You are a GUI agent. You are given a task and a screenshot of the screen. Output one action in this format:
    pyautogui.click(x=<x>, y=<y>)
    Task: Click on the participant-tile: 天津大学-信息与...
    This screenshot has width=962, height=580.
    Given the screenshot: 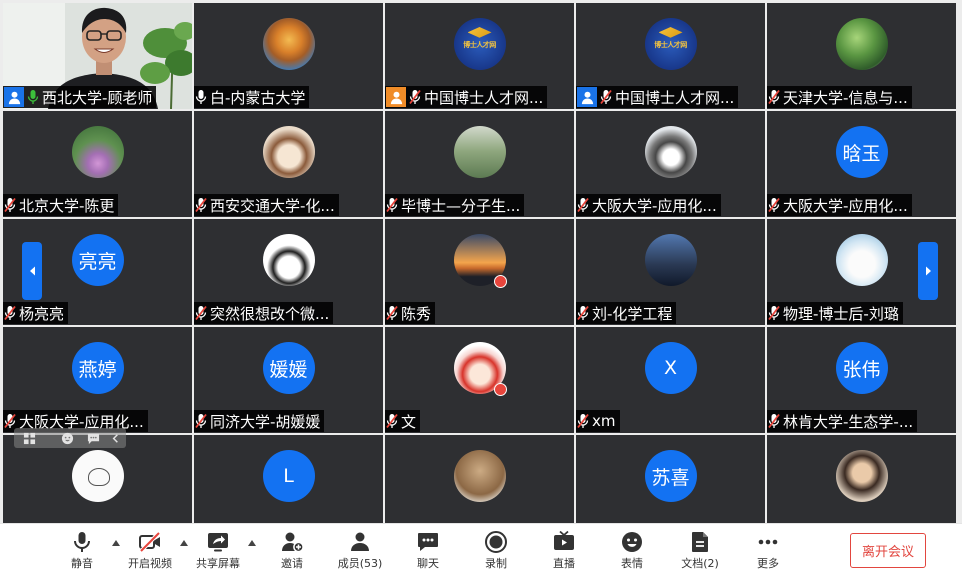 What is the action you would take?
    pyautogui.click(x=861, y=56)
    